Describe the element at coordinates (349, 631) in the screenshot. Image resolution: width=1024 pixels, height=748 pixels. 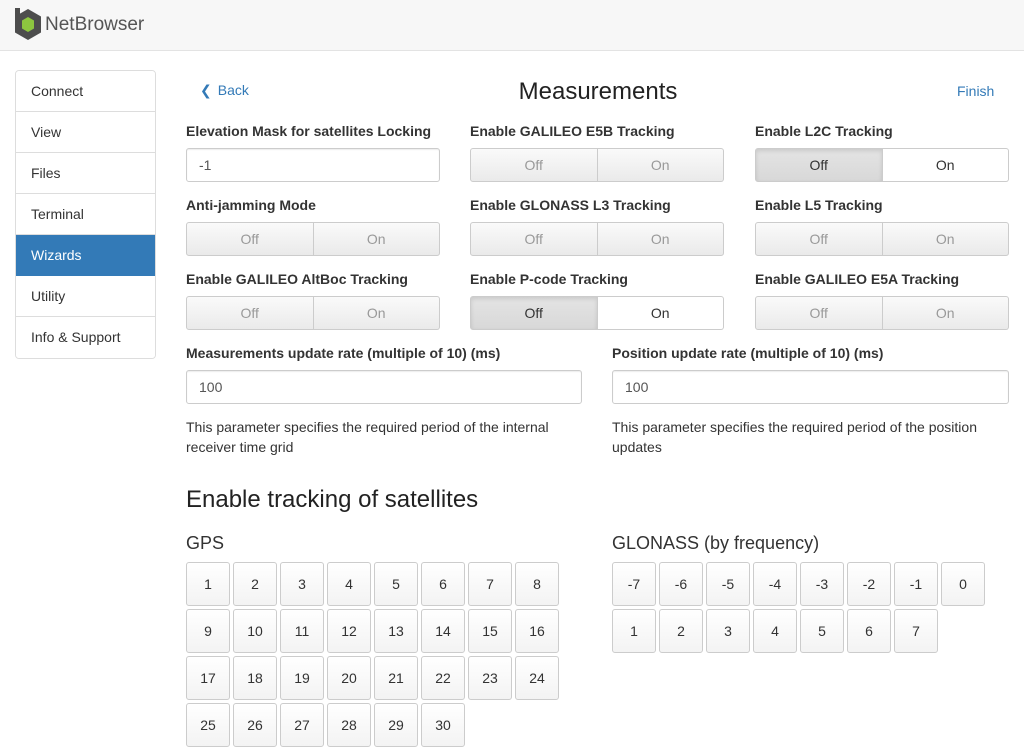
I see `gps-sat-button: 12` at that location.